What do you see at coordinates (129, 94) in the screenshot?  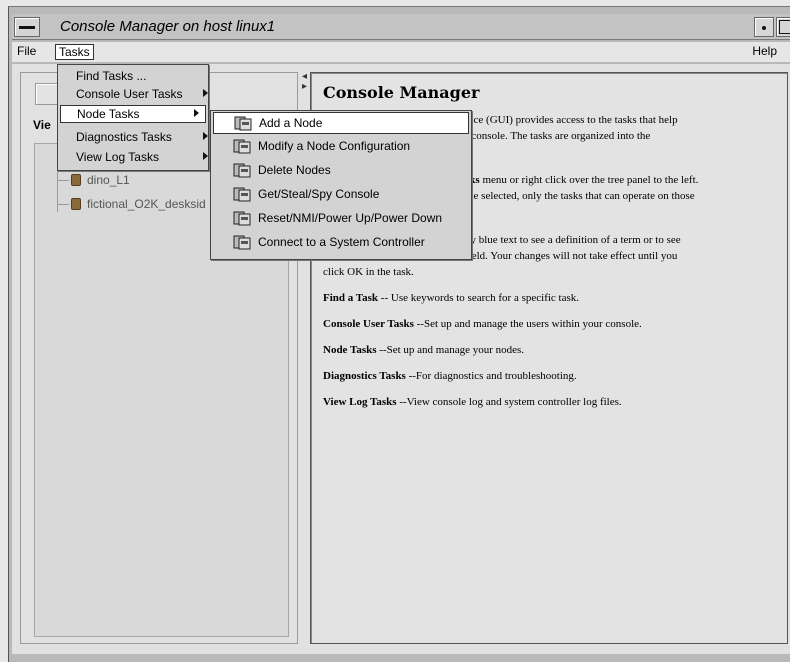 I see `menu-item-label: Console User Tasks` at bounding box center [129, 94].